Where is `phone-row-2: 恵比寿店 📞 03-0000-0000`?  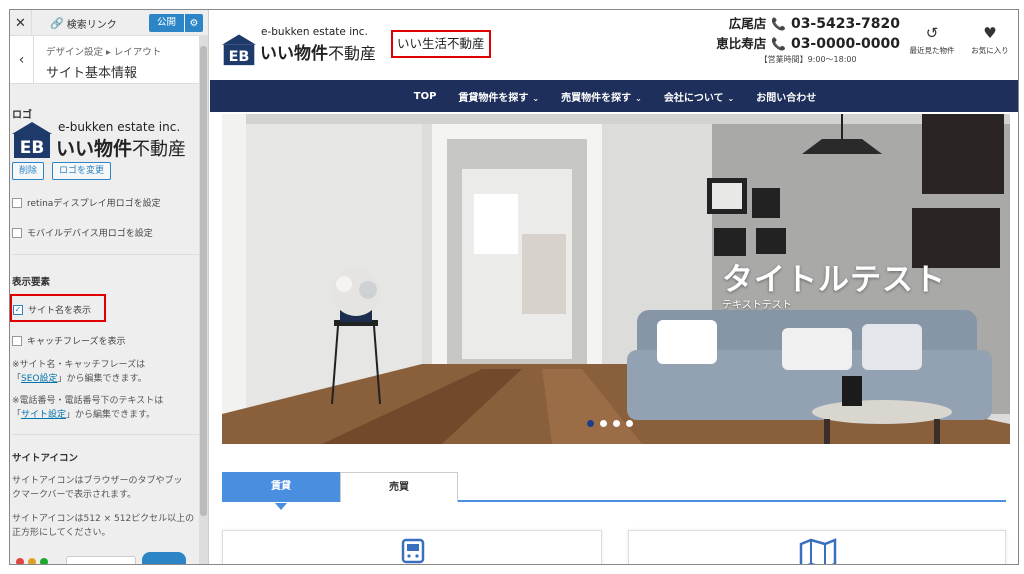
phone-row-2: 恵比寿店 📞 03-0000-0000 is located at coordinates (808, 44).